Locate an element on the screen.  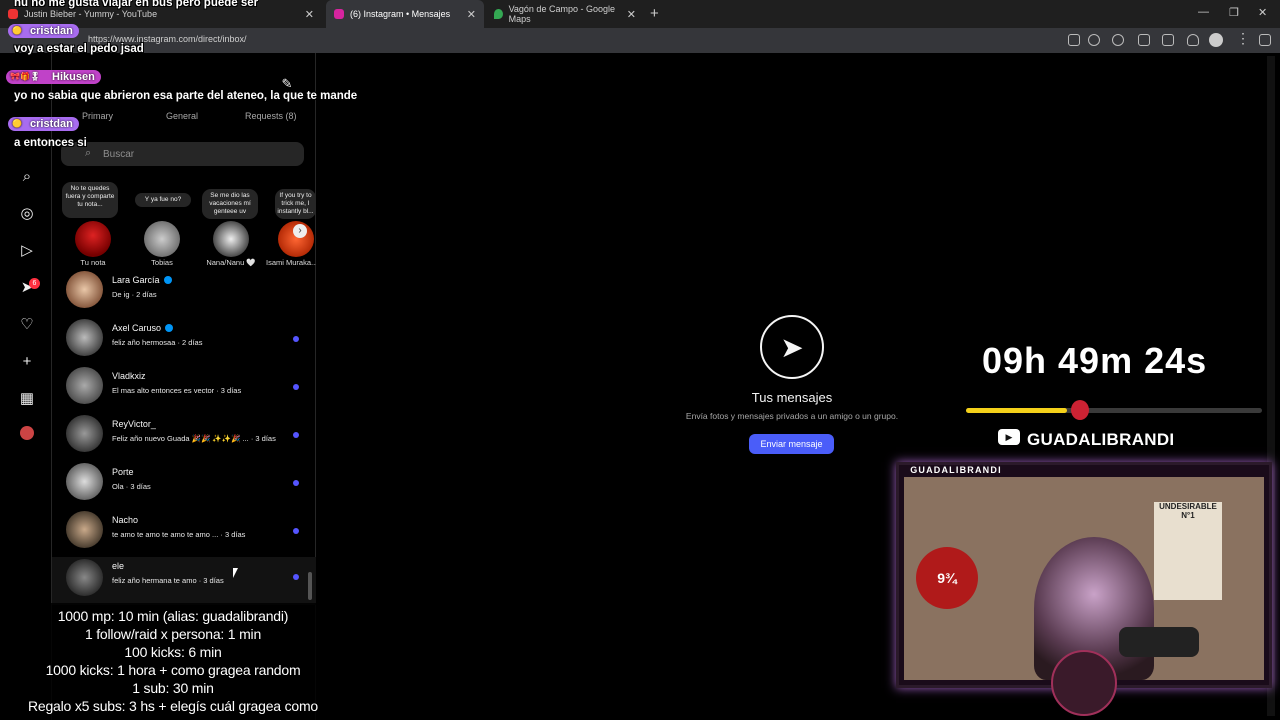
bookmark-star-icon is located at coordinates (1094, 40).